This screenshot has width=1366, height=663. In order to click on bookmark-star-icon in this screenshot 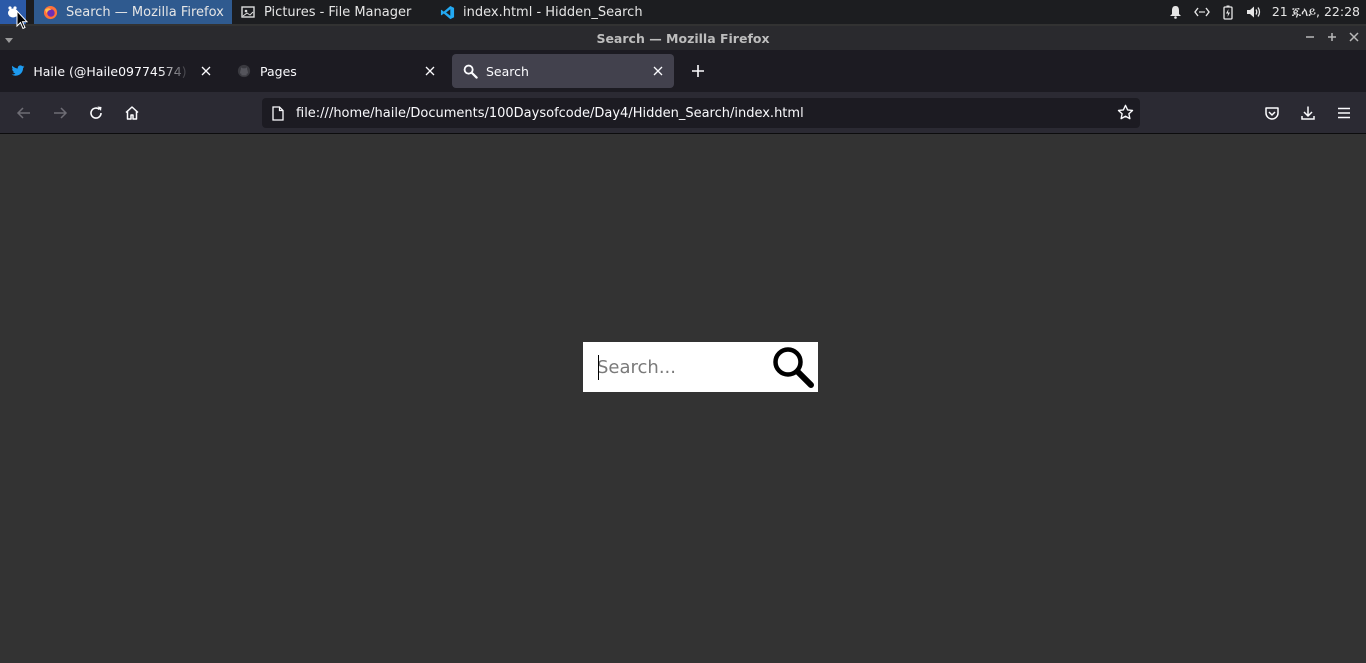, I will do `click(1125, 114)`.